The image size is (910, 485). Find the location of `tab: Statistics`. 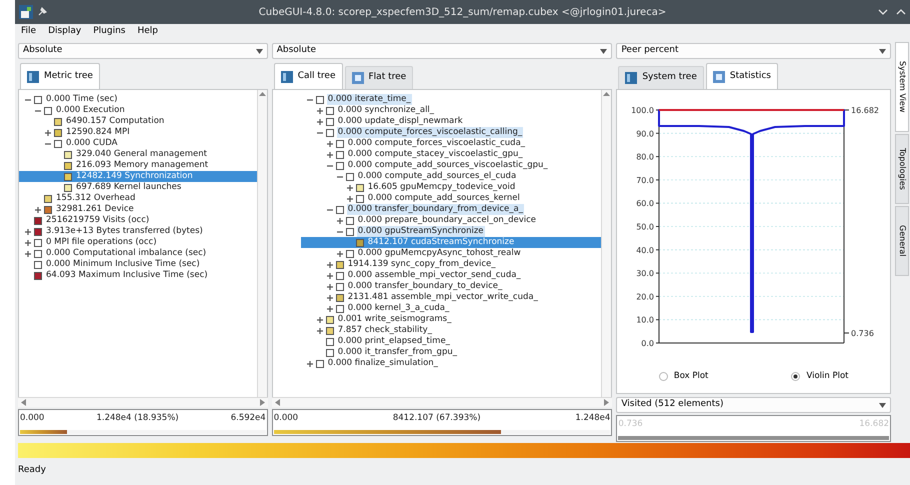

tab: Statistics is located at coordinates (742, 76).